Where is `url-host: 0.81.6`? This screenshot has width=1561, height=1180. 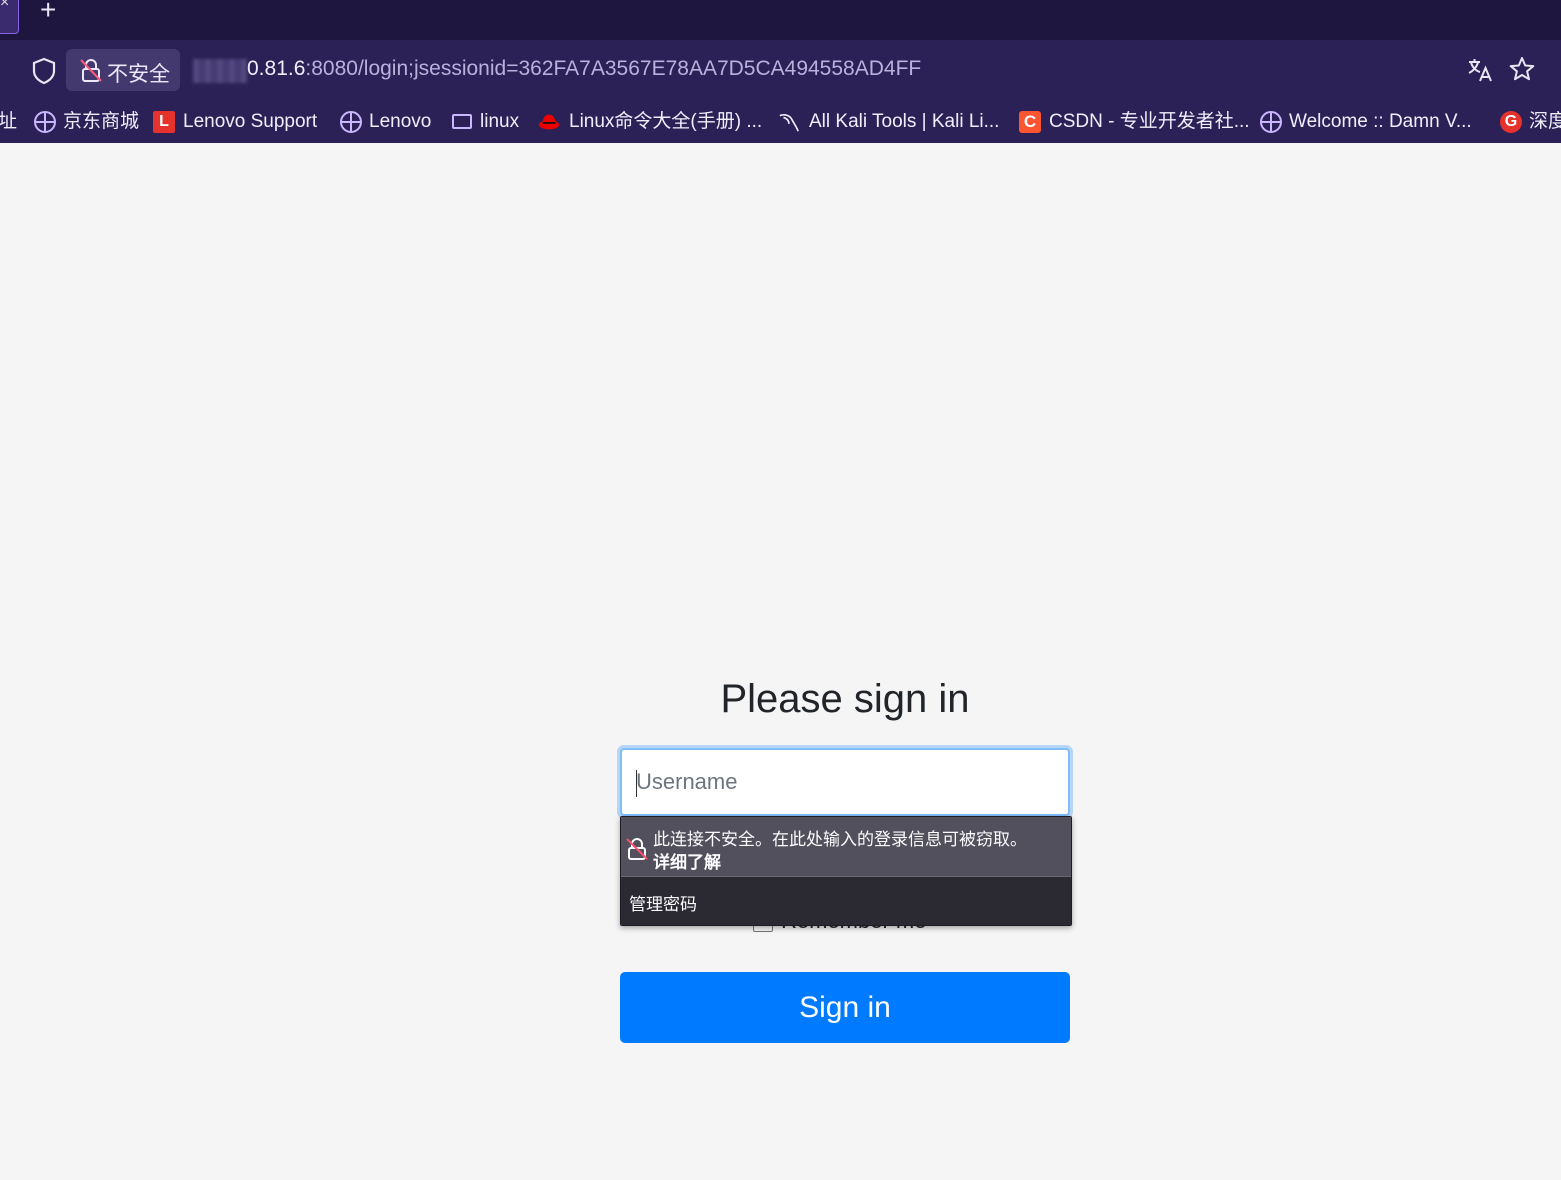
url-host: 0.81.6 is located at coordinates (276, 68).